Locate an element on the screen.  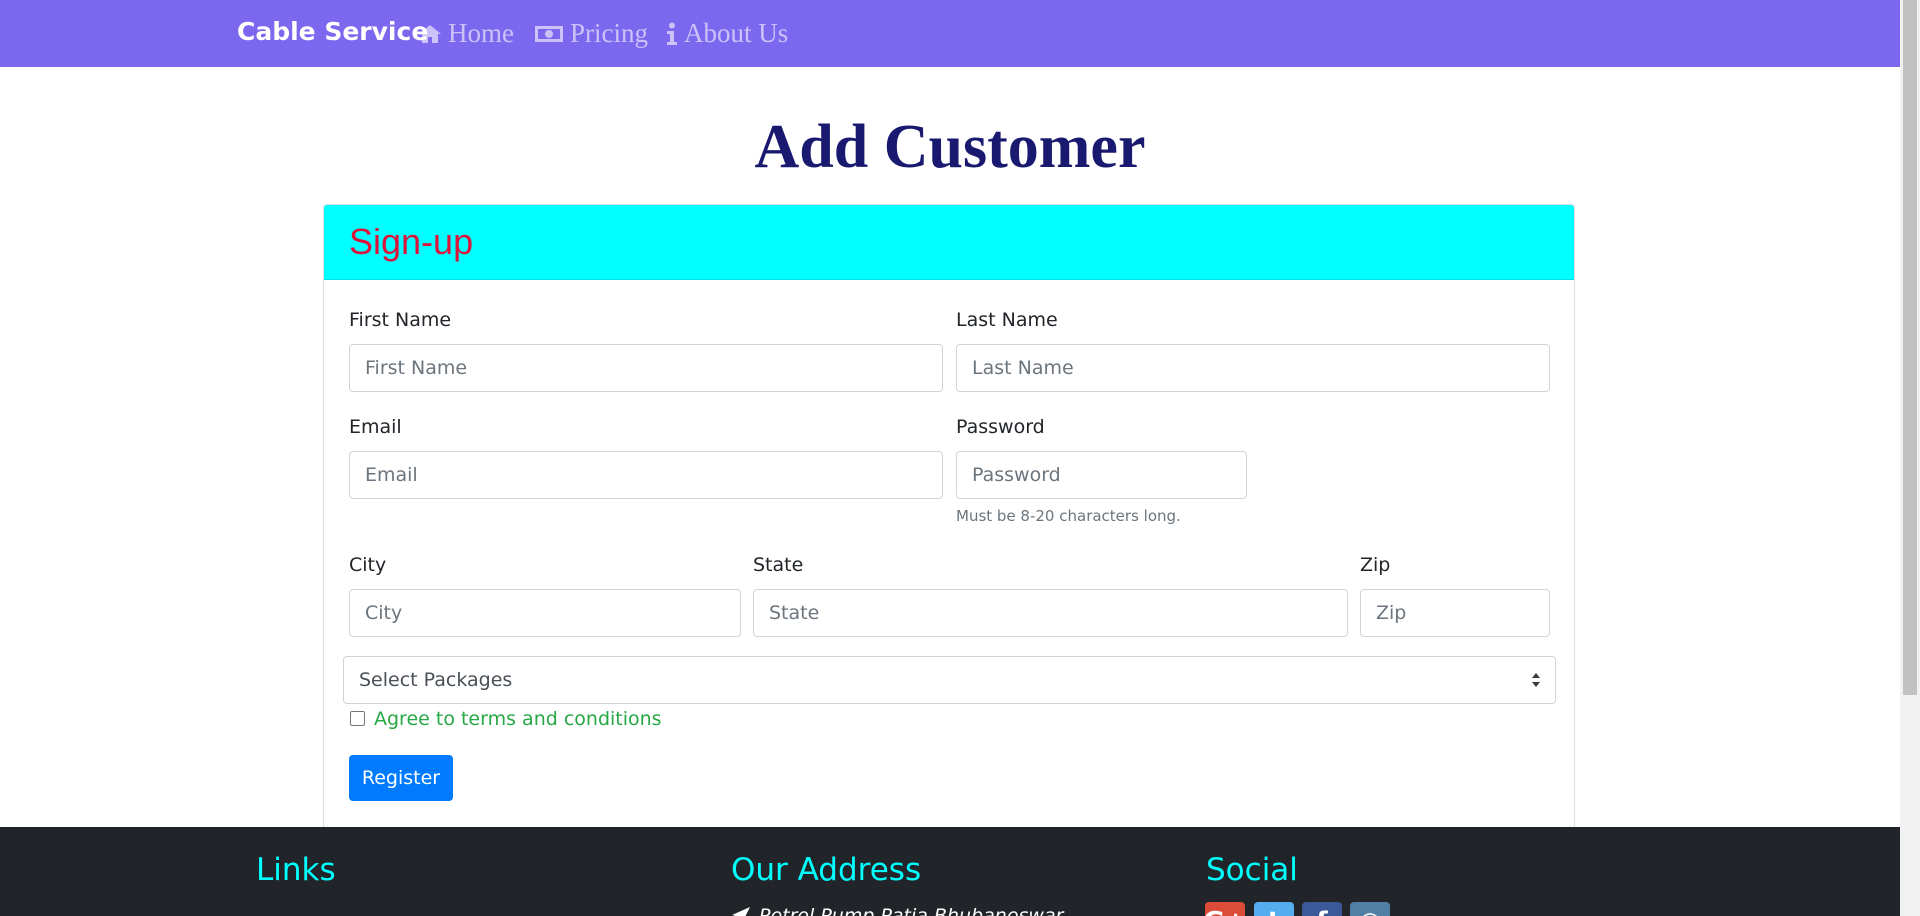
card-header-title: Sign-up is located at coordinates (411, 241).